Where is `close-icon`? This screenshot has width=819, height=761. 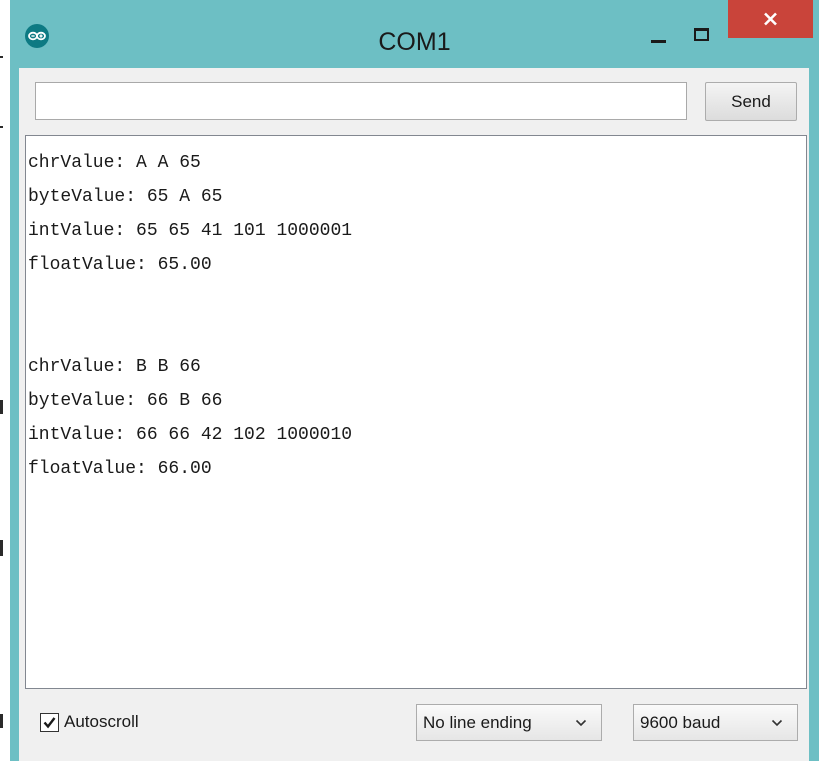 close-icon is located at coordinates (770, 19).